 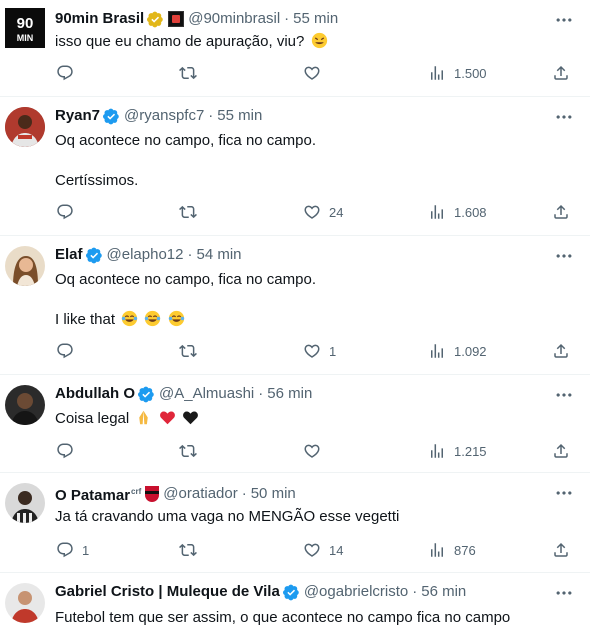 What do you see at coordinates (234, 19) in the screenshot?
I see `author-handle: @90minbrasil` at bounding box center [234, 19].